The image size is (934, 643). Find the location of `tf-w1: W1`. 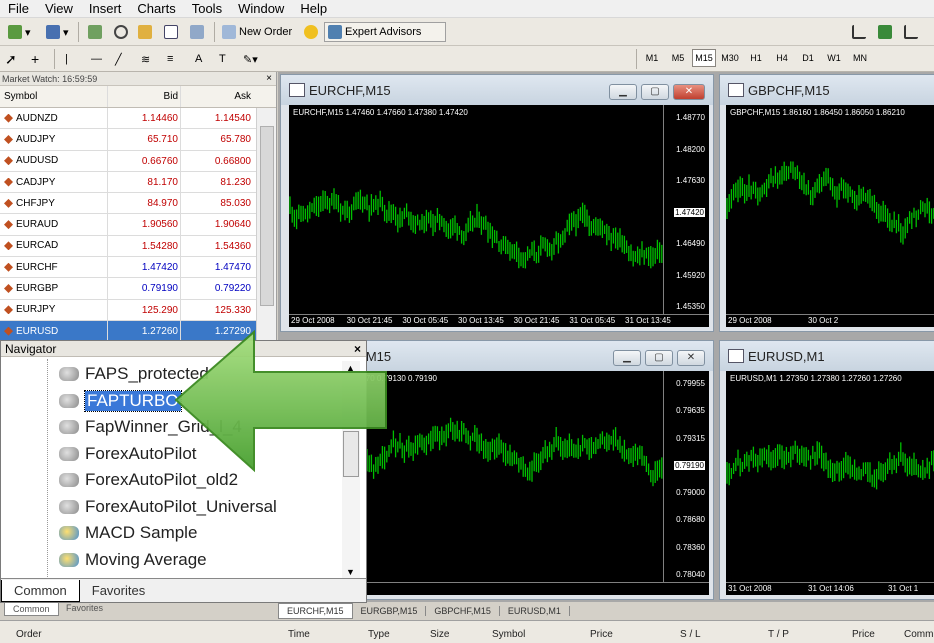

tf-w1: W1 is located at coordinates (834, 58).